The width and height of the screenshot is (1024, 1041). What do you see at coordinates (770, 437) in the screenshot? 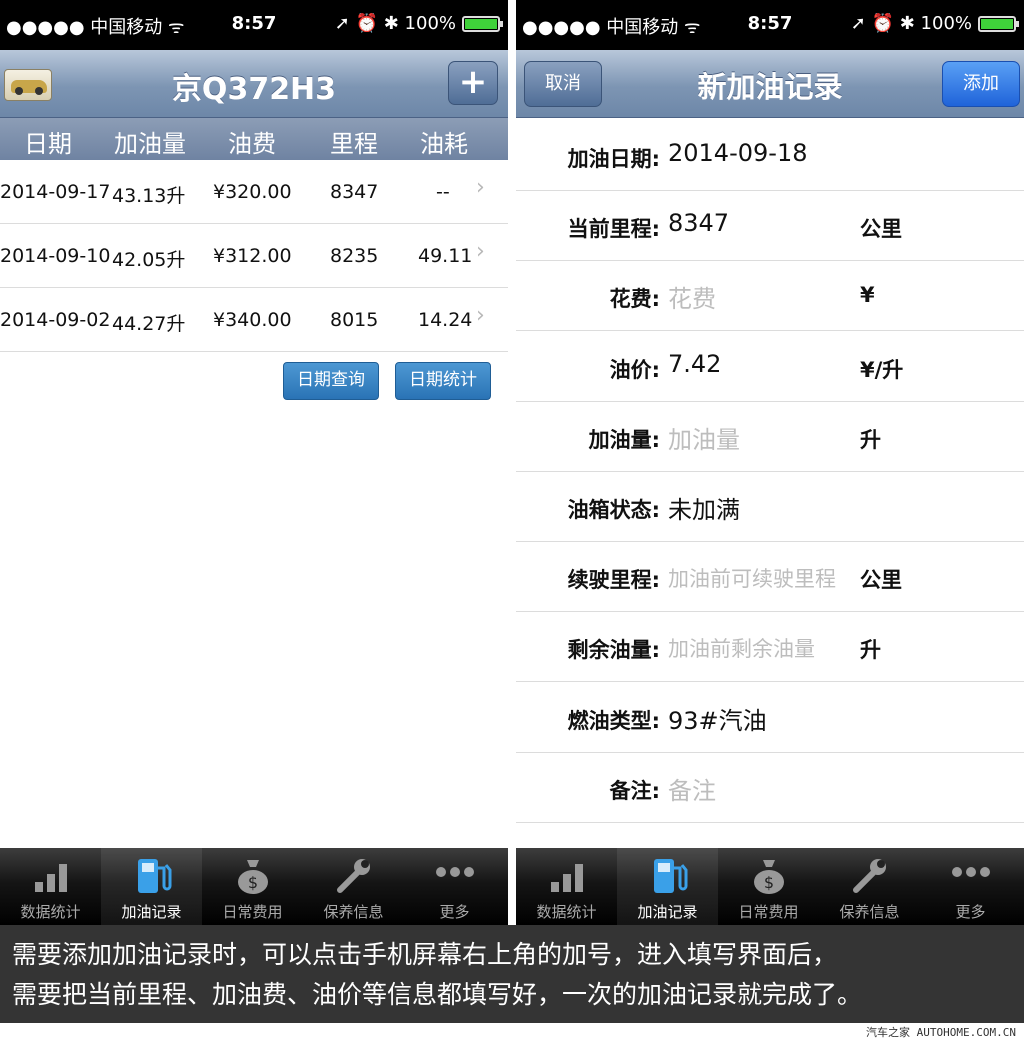
I see `form-row: 加油量: 加油量 升` at bounding box center [770, 437].